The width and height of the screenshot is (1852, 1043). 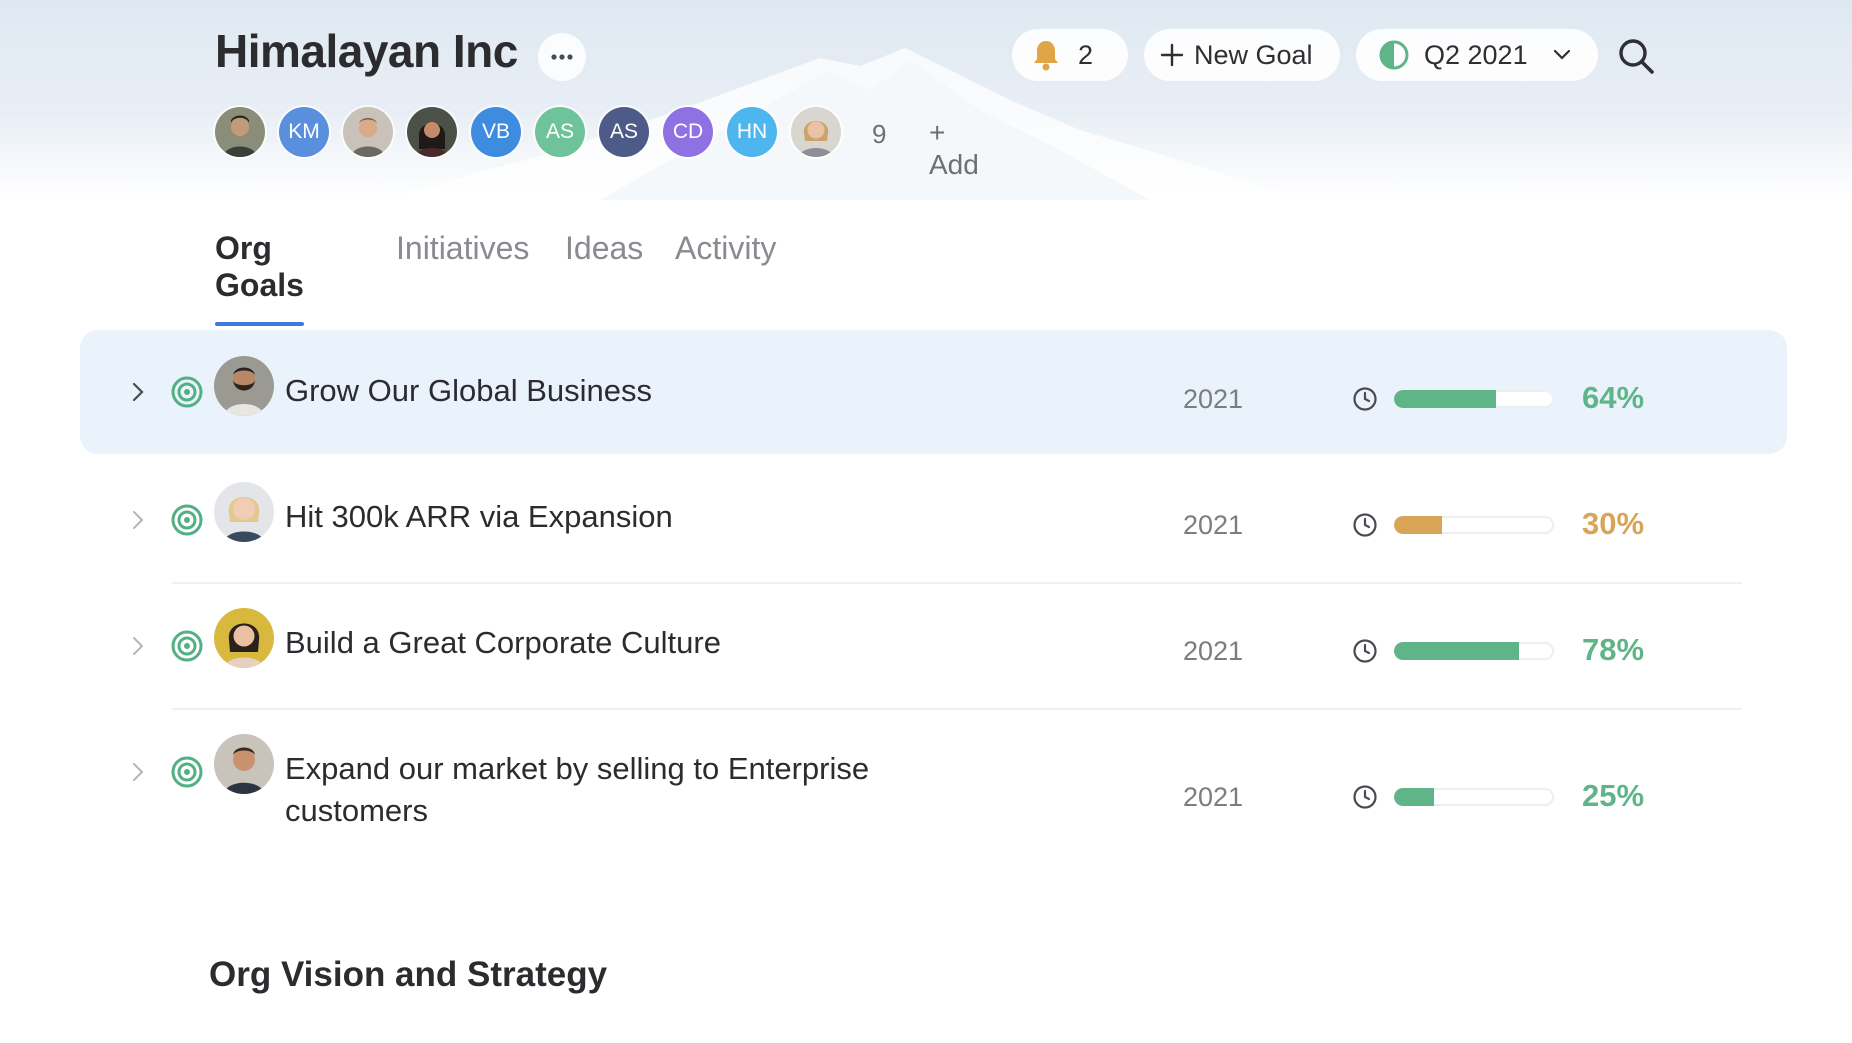 I want to click on member-avatar: HN, so click(x=752, y=132).